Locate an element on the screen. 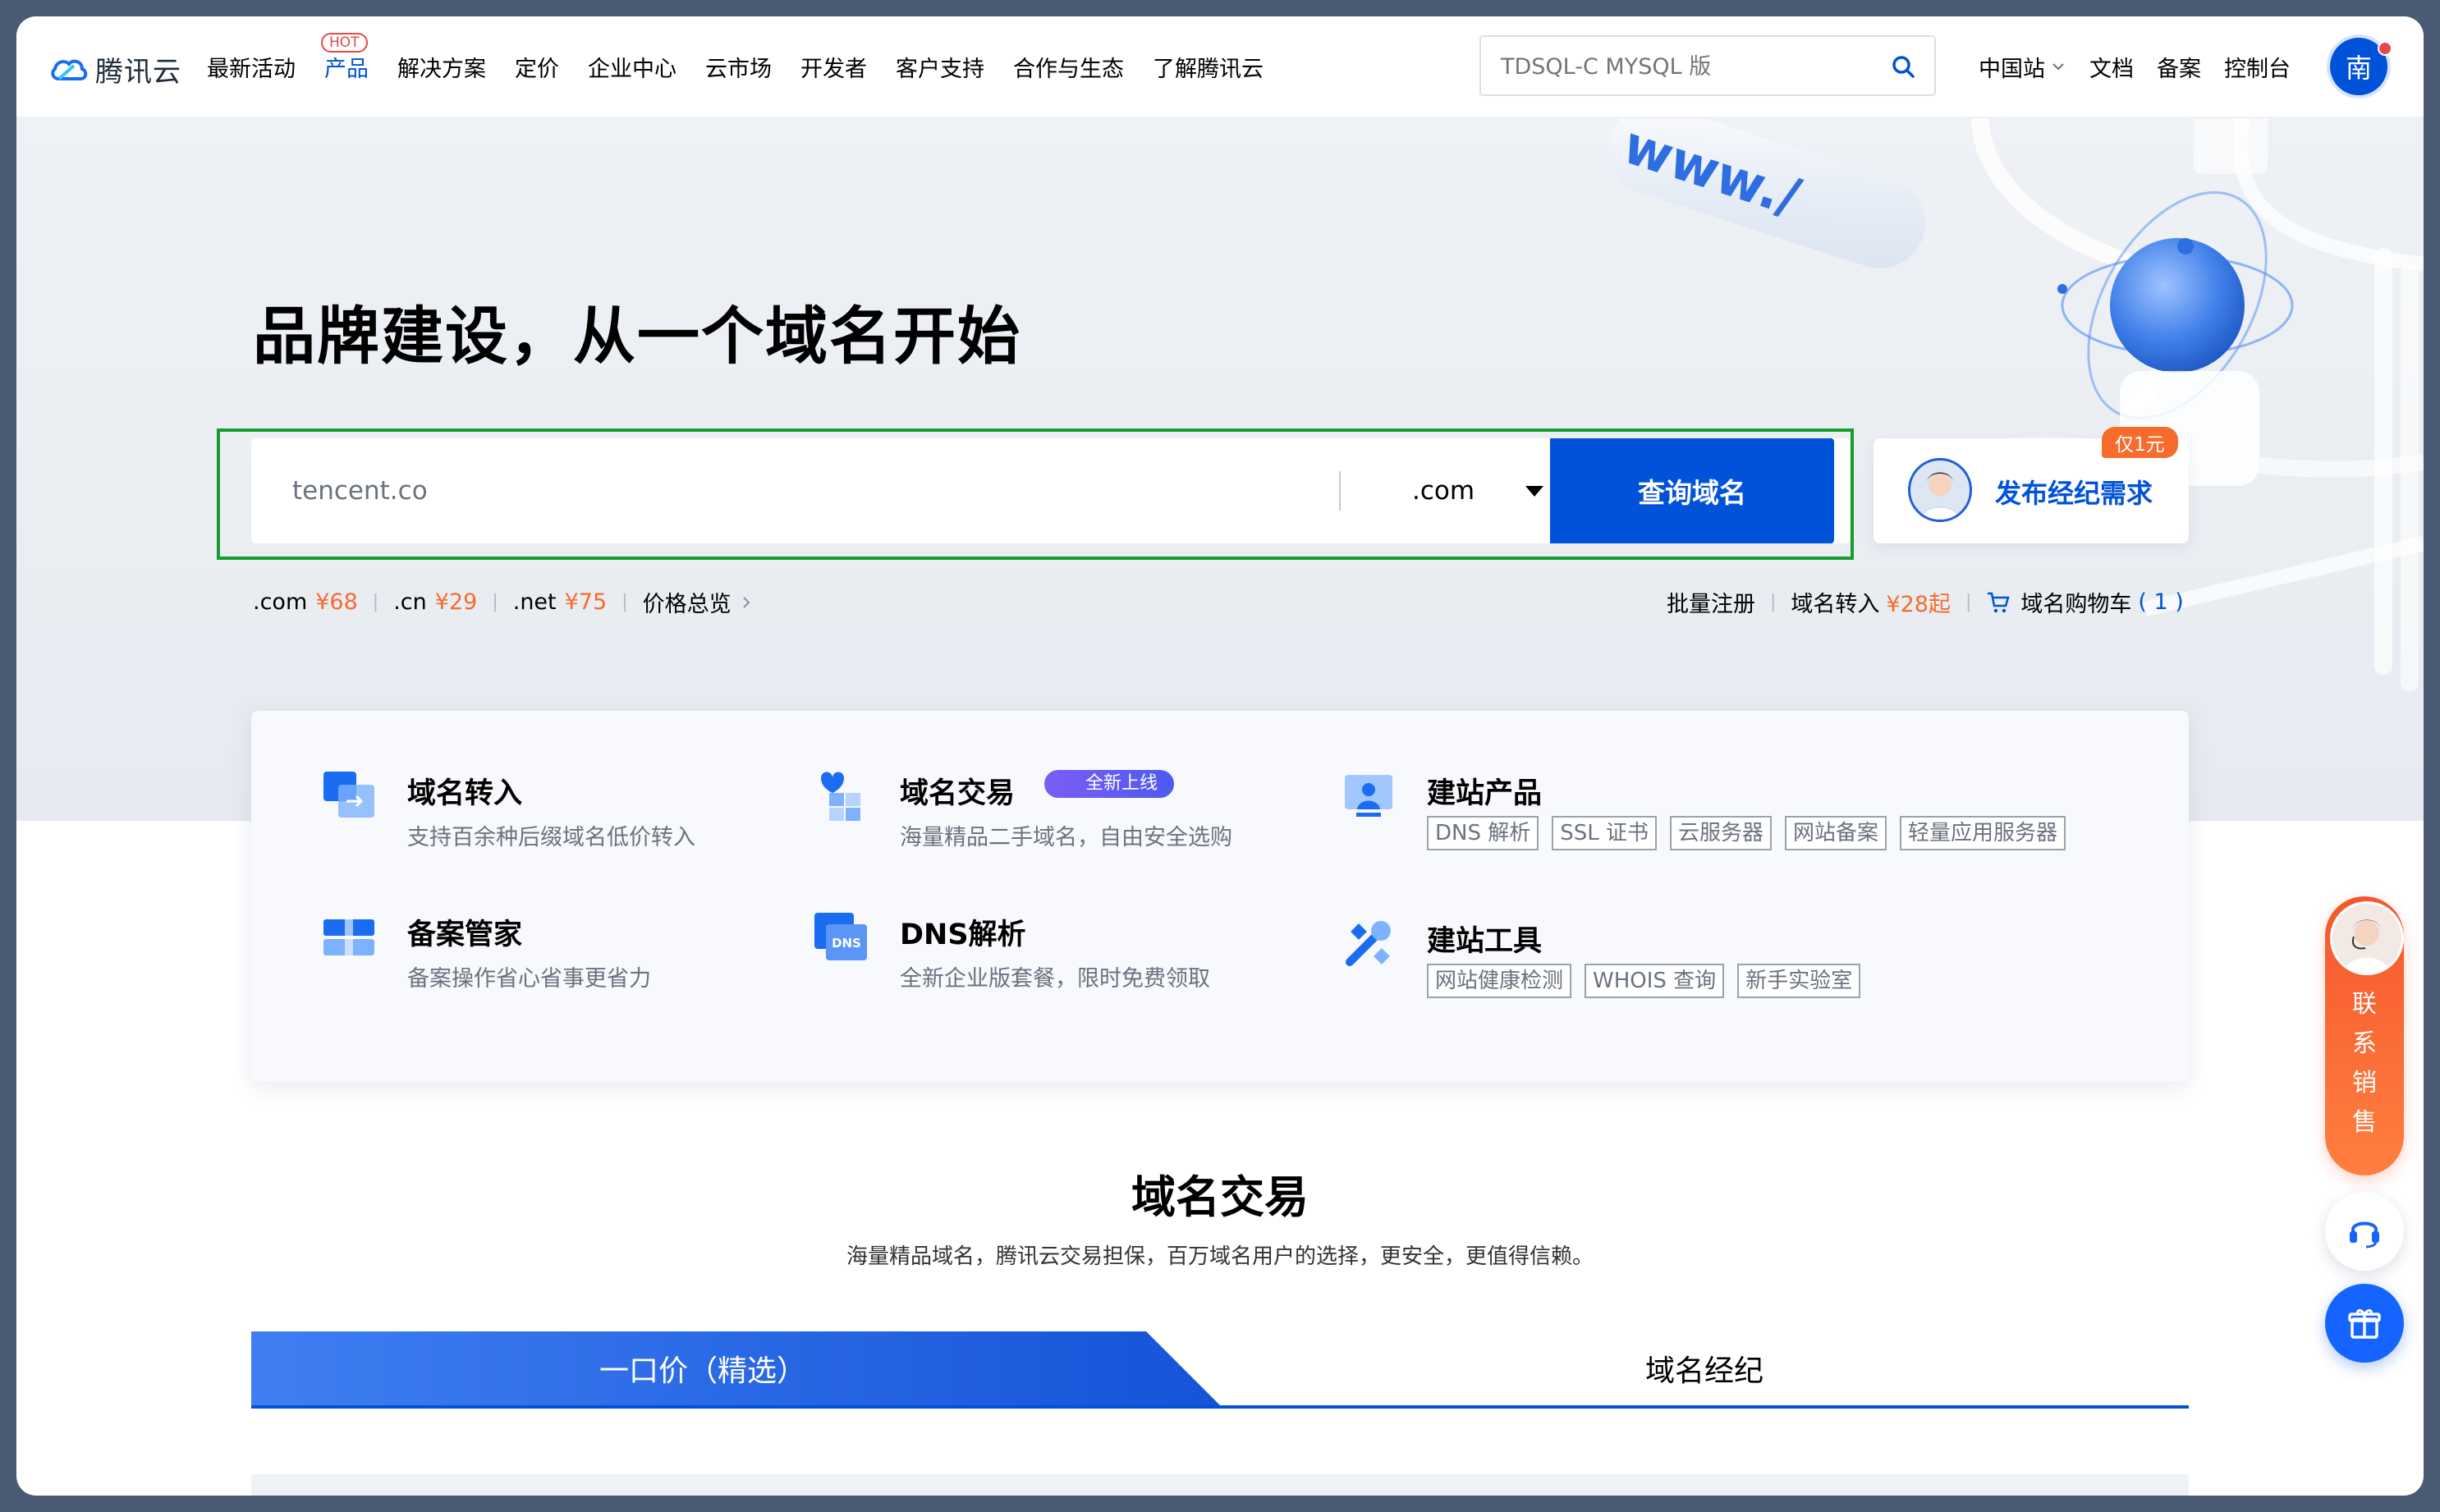  caret-down-icon is located at coordinates (1534, 491).